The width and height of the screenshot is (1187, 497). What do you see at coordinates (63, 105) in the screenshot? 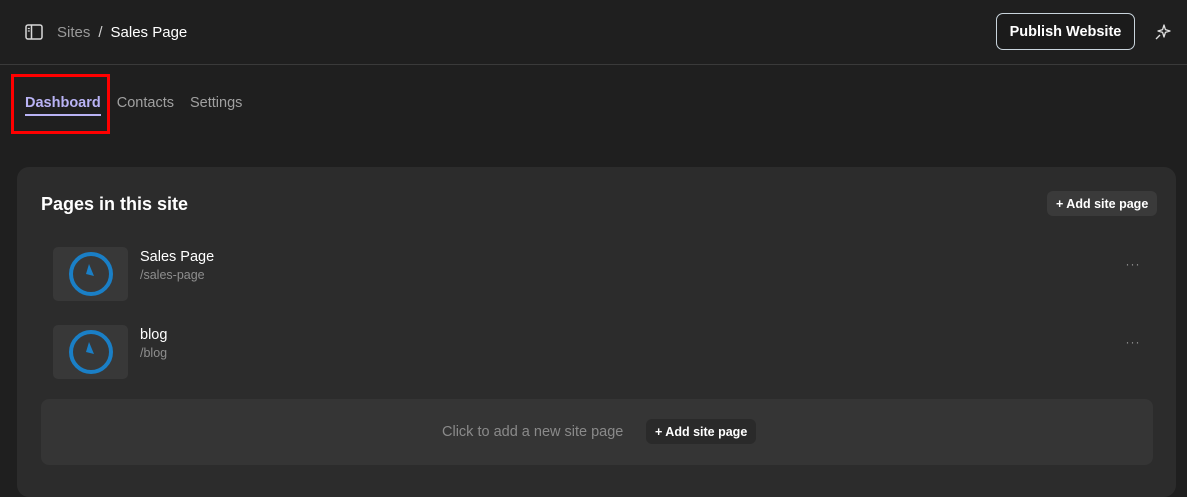
I see `tab-dashboard: Dashboard` at bounding box center [63, 105].